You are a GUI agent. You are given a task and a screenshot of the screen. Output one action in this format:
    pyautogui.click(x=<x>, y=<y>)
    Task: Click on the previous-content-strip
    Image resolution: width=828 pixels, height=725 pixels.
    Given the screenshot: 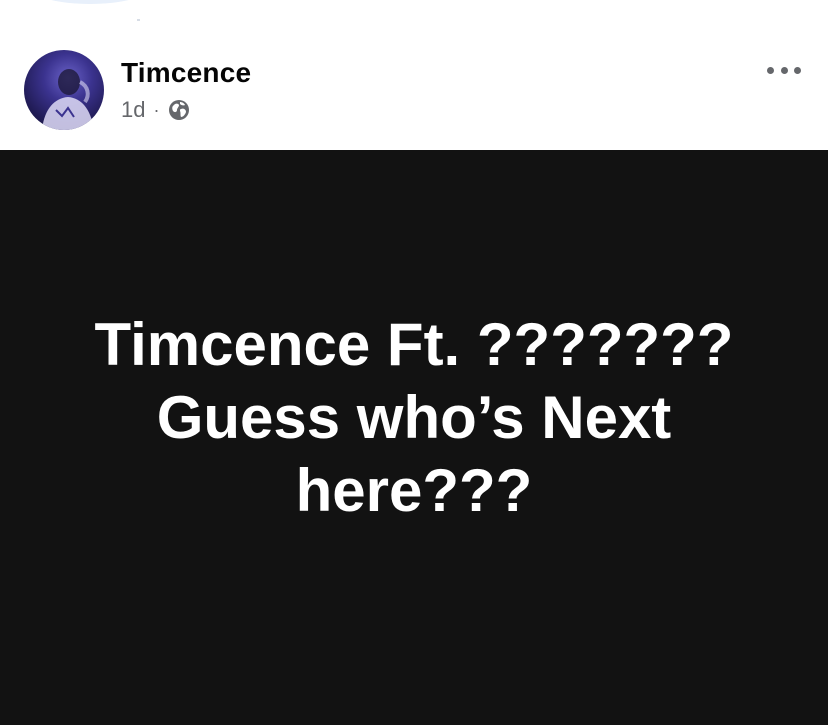 What is the action you would take?
    pyautogui.click(x=414, y=10)
    